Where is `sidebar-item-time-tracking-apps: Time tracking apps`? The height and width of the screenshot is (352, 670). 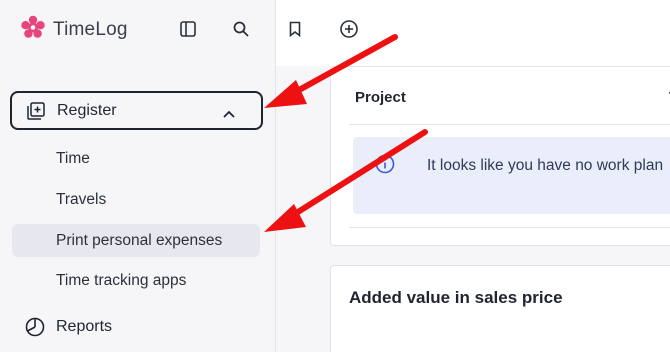
sidebar-item-time-tracking-apps: Time tracking apps is located at coordinates (121, 281).